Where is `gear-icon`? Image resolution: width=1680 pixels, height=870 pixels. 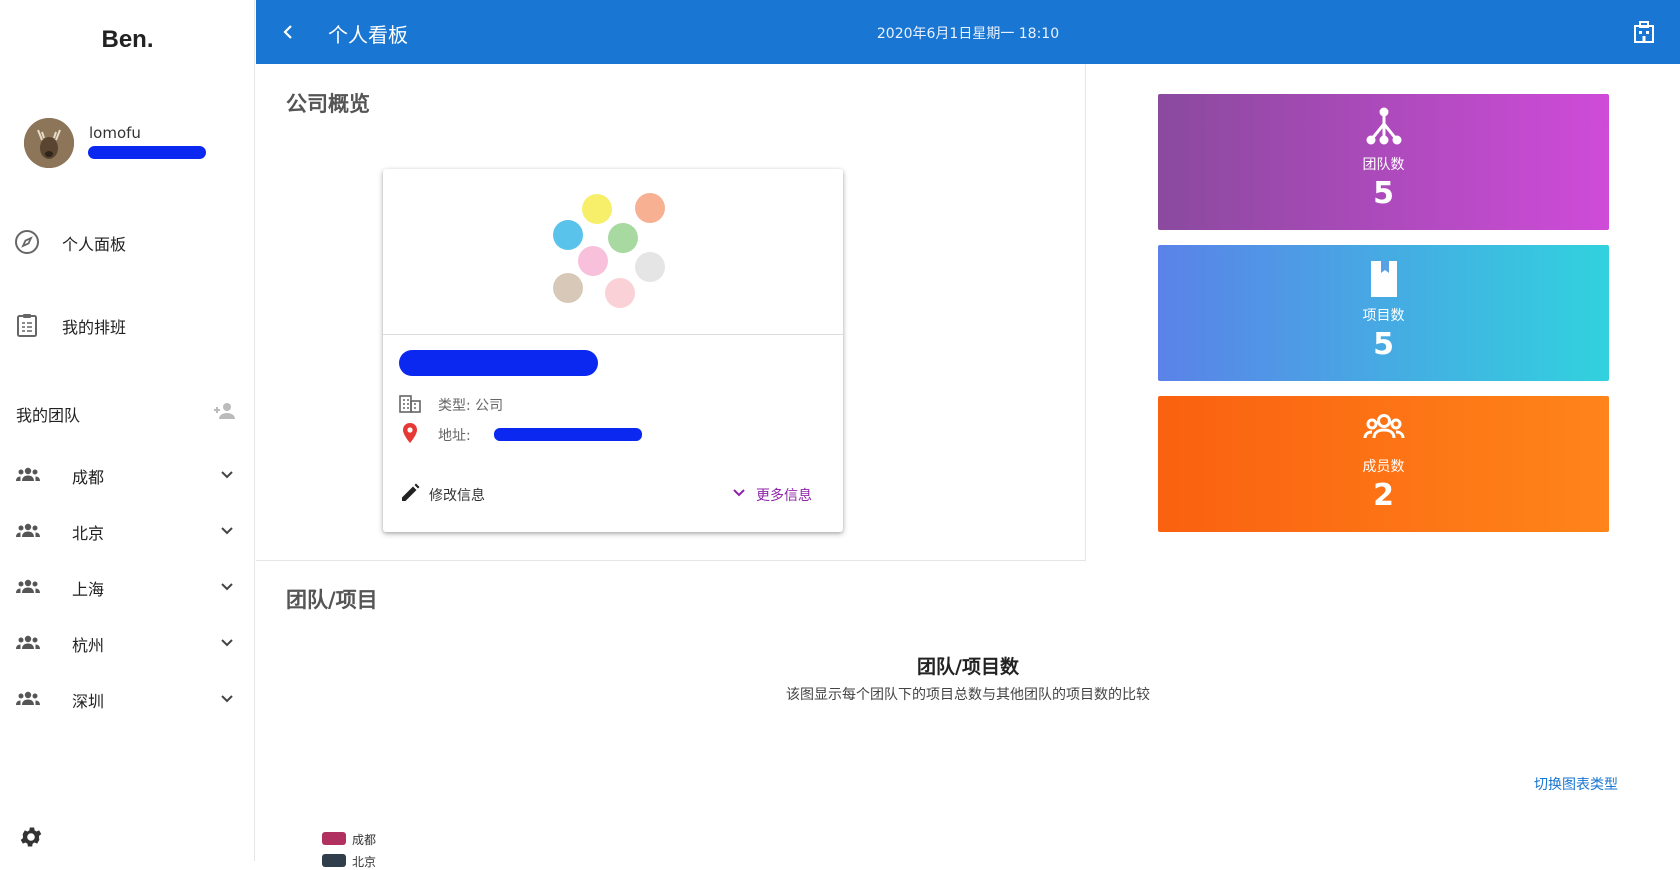
gear-icon is located at coordinates (31, 837).